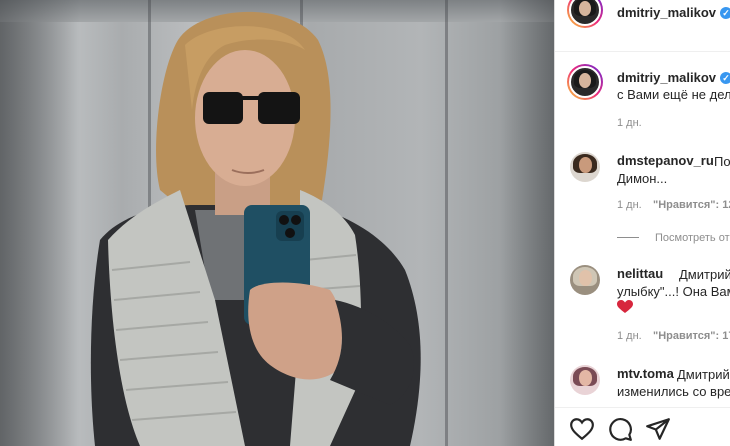  I want to click on caption-author-avatar, so click(585, 82).